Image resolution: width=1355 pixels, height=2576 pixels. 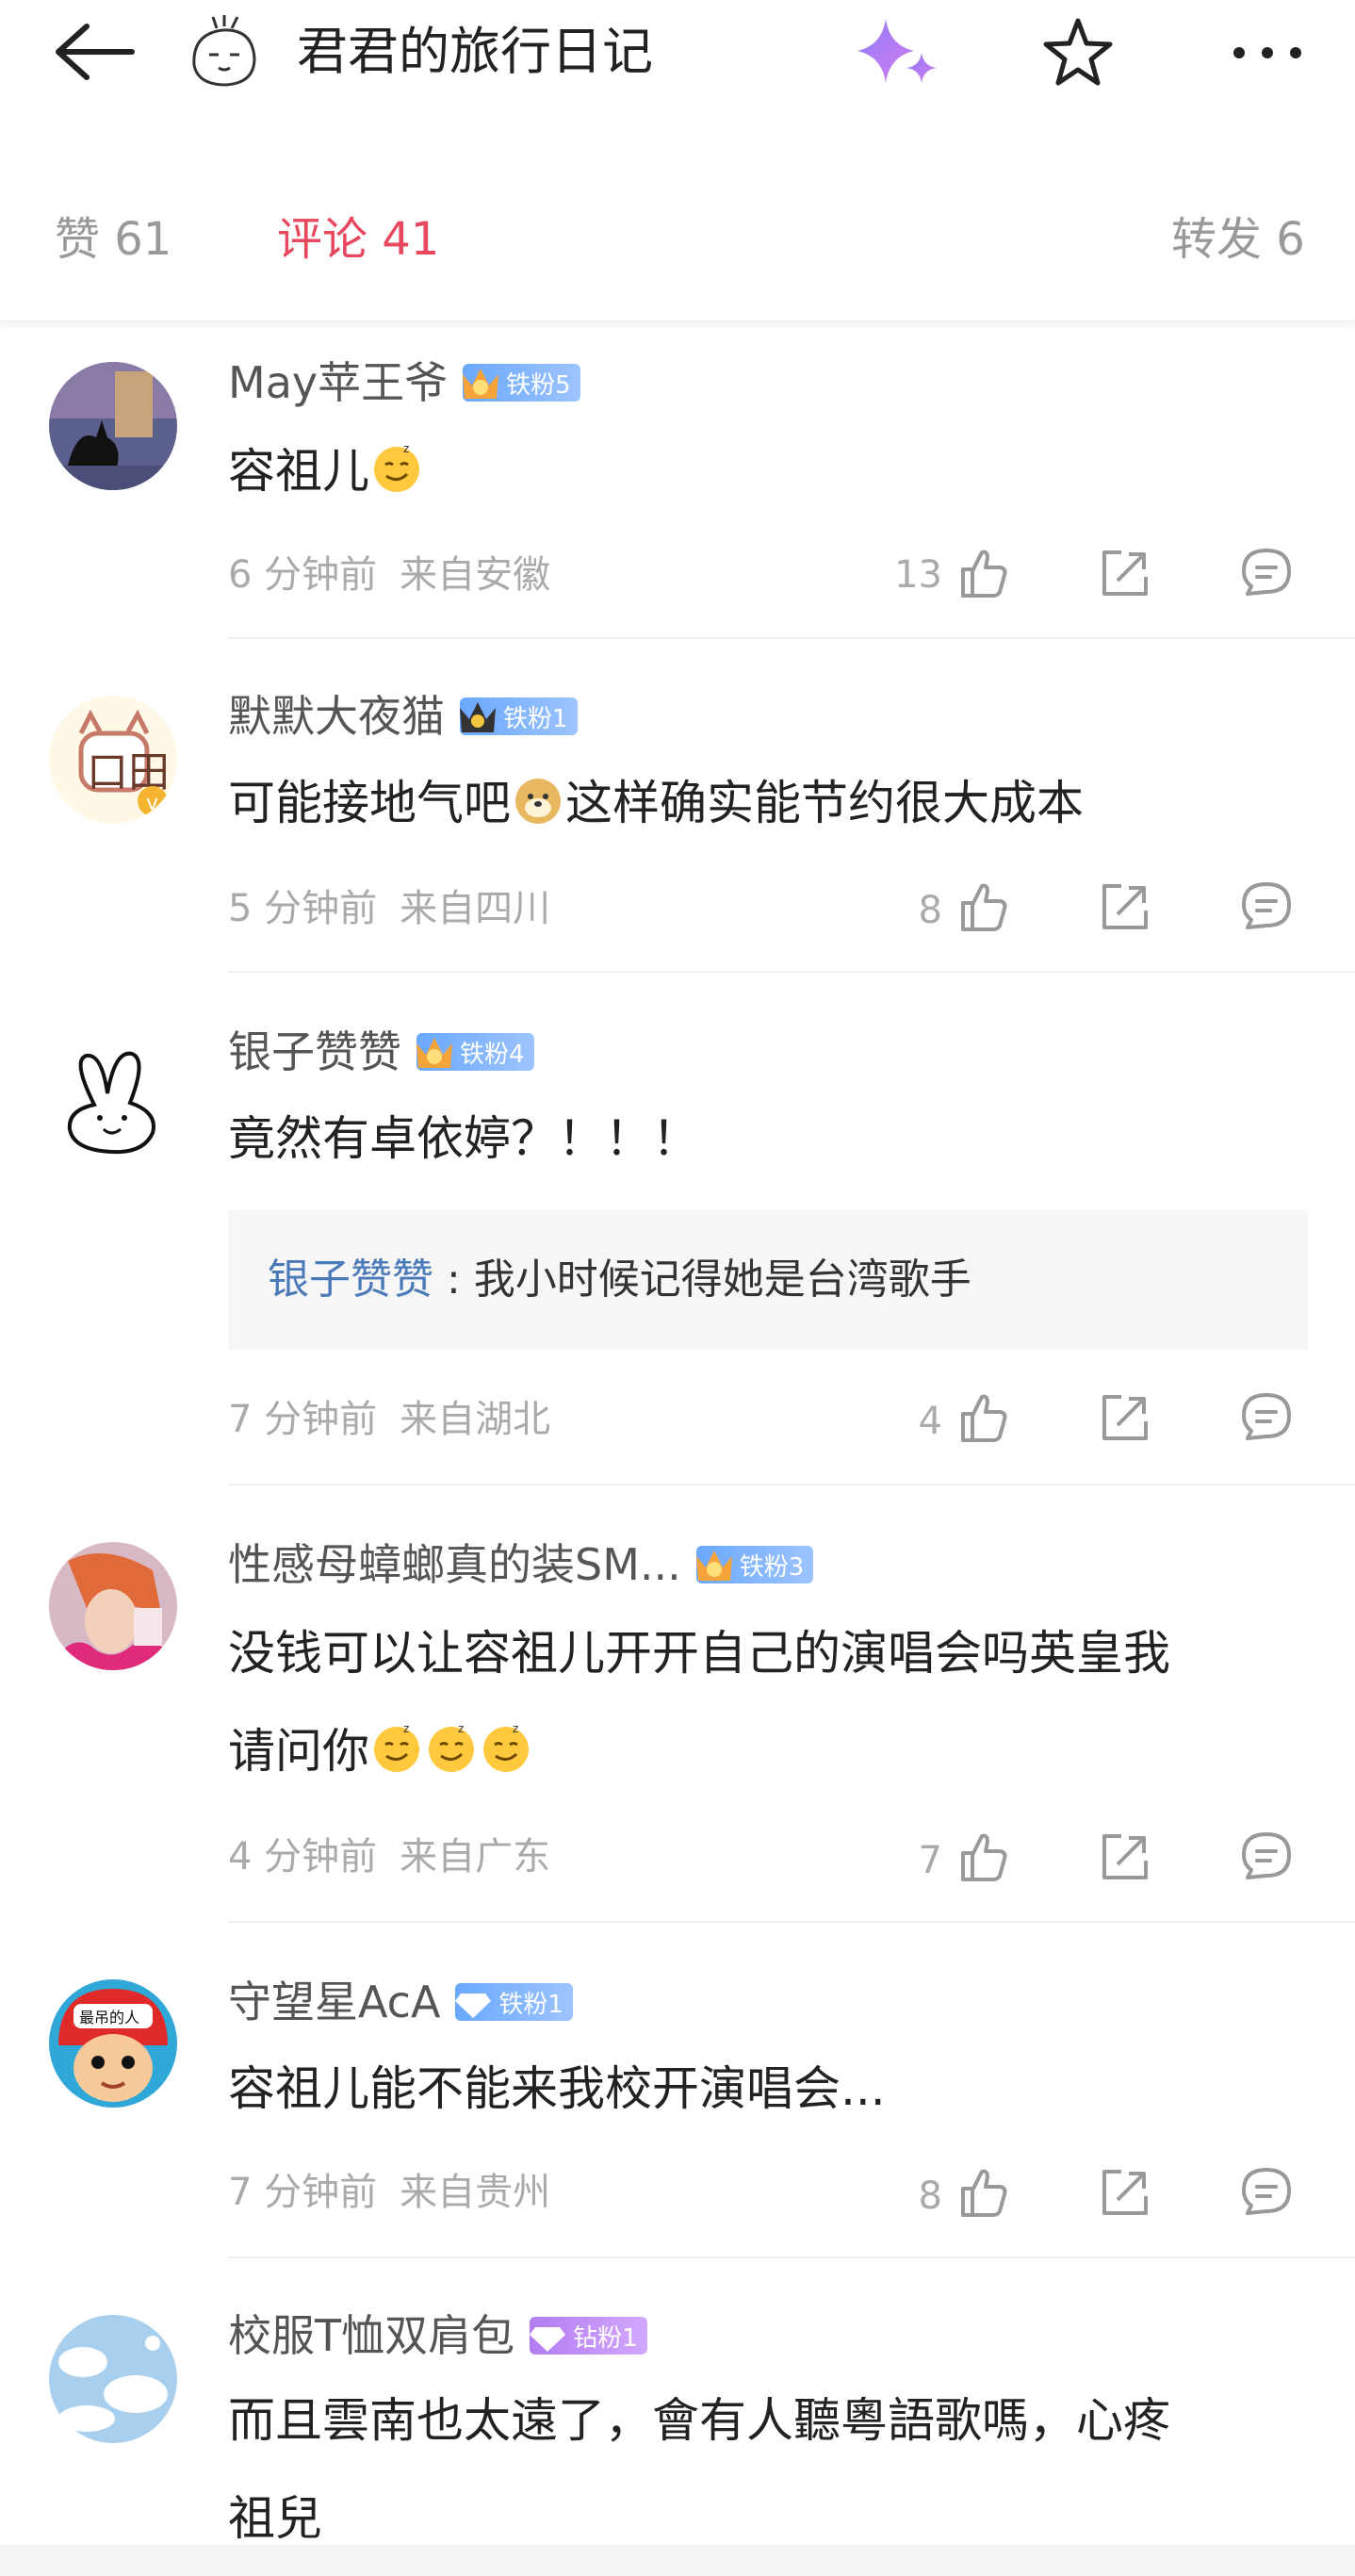 I want to click on like-count: 4, so click(x=930, y=1421).